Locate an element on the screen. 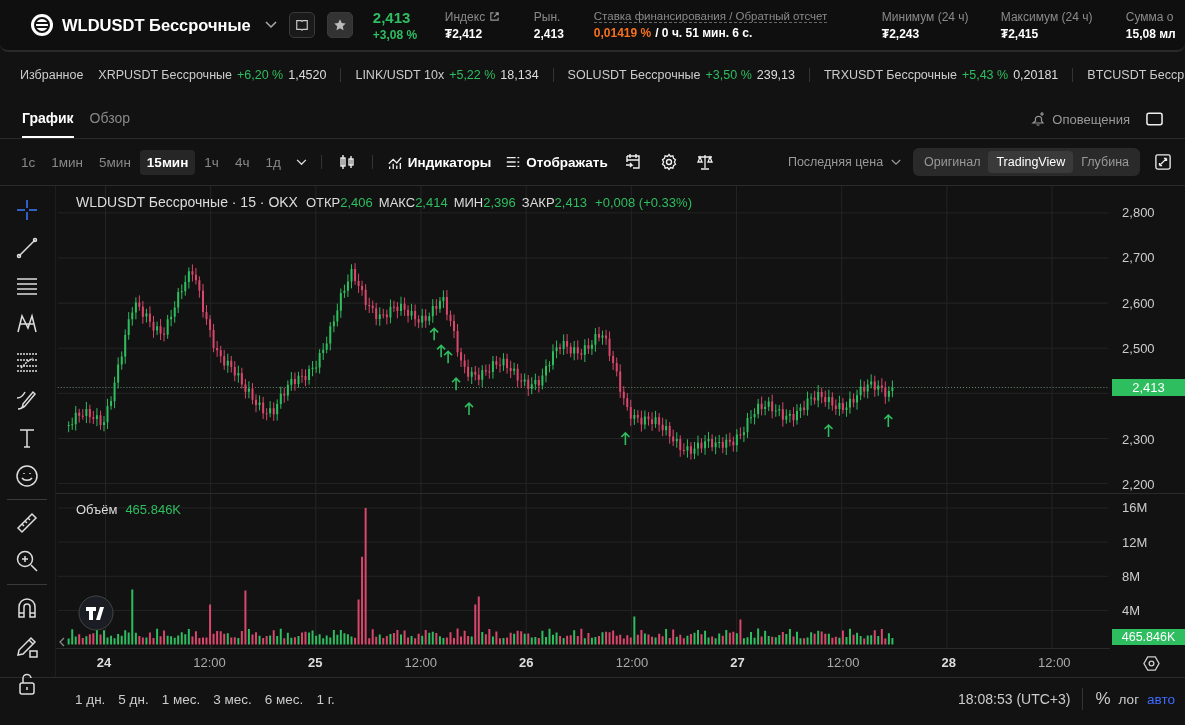 The height and width of the screenshot is (725, 1185). tab: Обзор is located at coordinates (110, 119).